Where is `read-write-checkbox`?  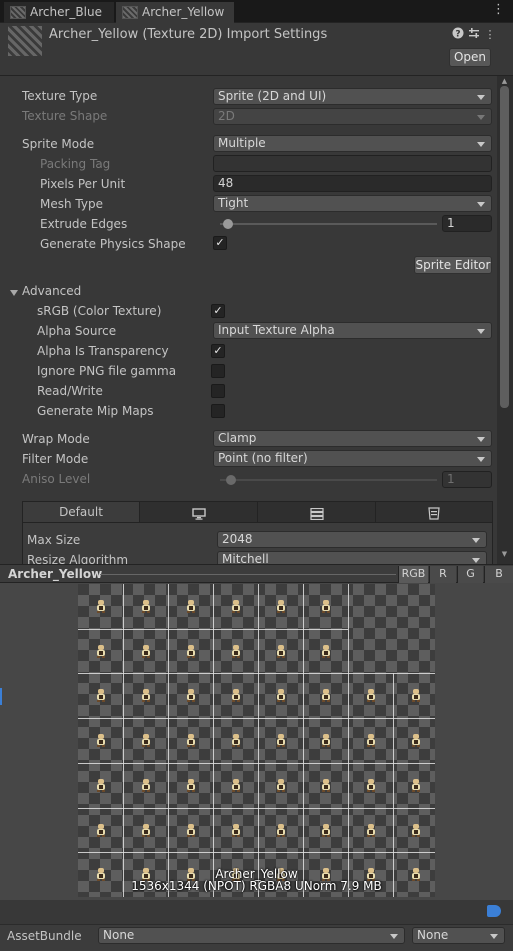
read-write-checkbox is located at coordinates (218, 391).